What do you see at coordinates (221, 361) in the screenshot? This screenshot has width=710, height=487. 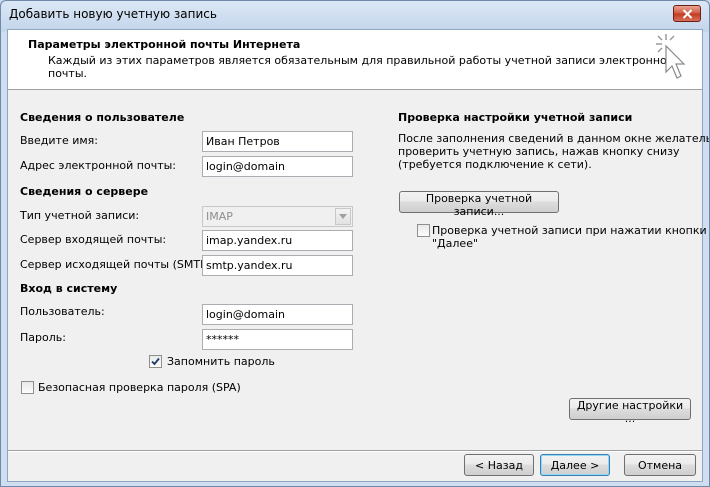 I see `remember-password-label: Запомнить пароль` at bounding box center [221, 361].